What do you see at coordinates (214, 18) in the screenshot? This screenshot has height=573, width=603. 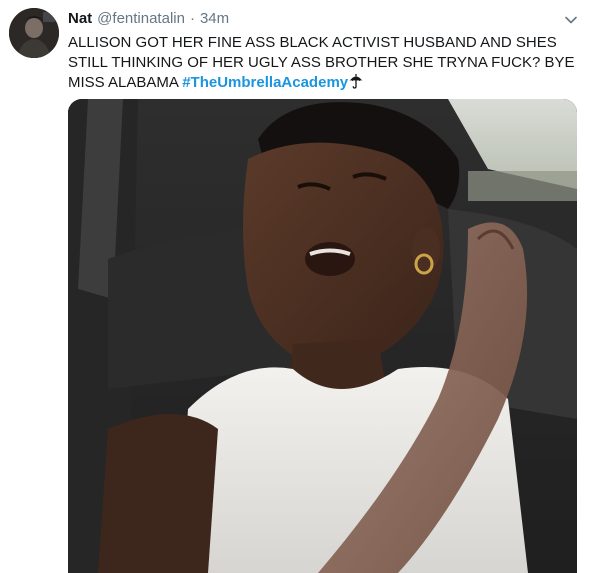 I see `timestamp: 34m` at bounding box center [214, 18].